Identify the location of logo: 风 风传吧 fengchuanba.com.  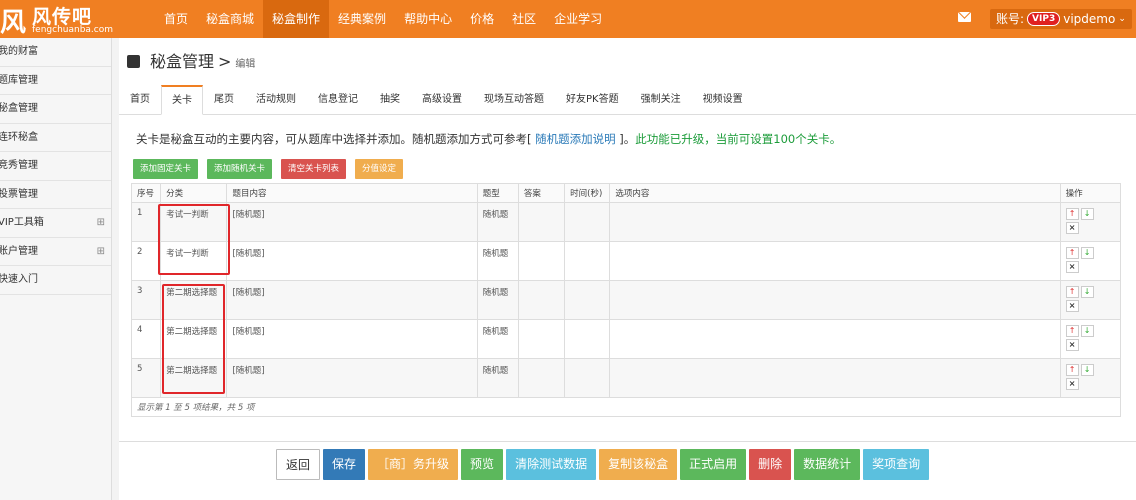
(65, 19).